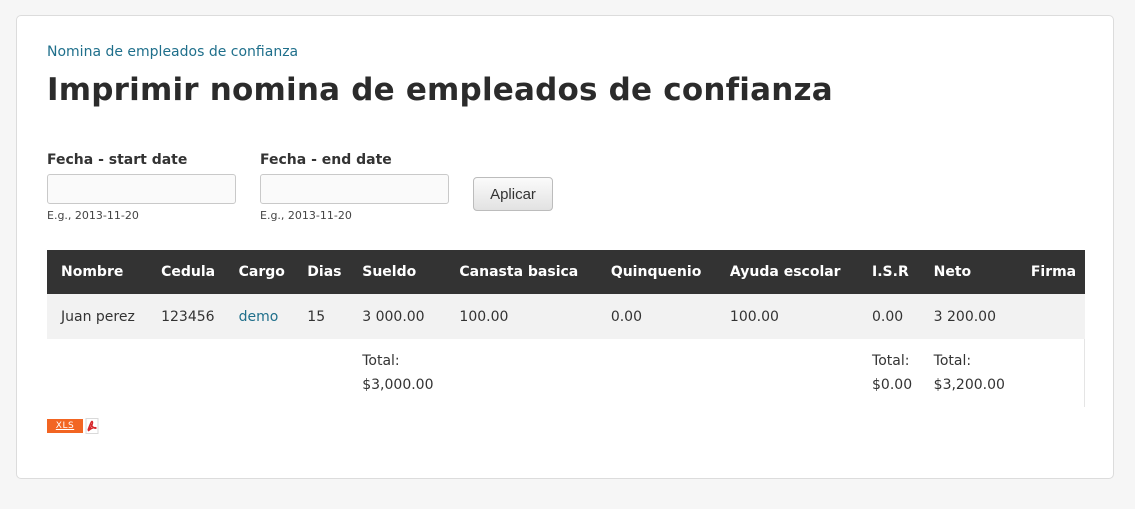 The image size is (1135, 509). Describe the element at coordinates (393, 316) in the screenshot. I see `cell-sueldo: 3 000.00` at that location.